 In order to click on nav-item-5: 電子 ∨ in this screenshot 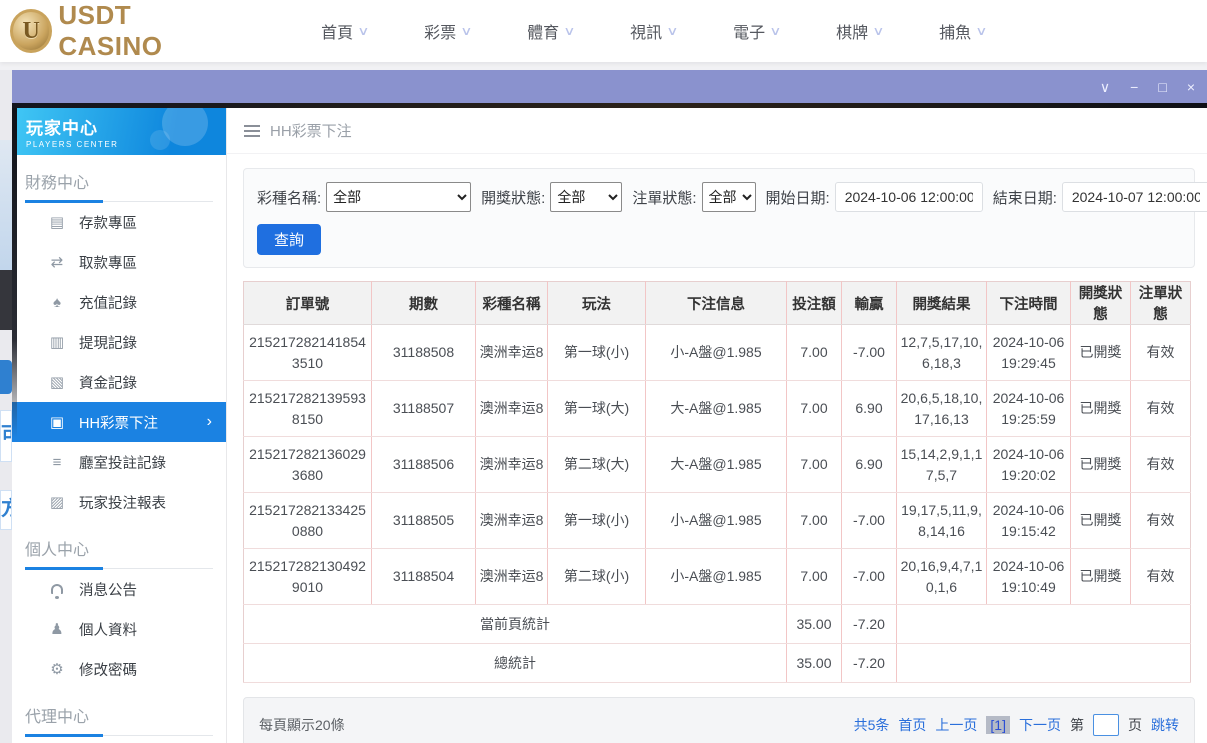, I will do `click(756, 31)`.